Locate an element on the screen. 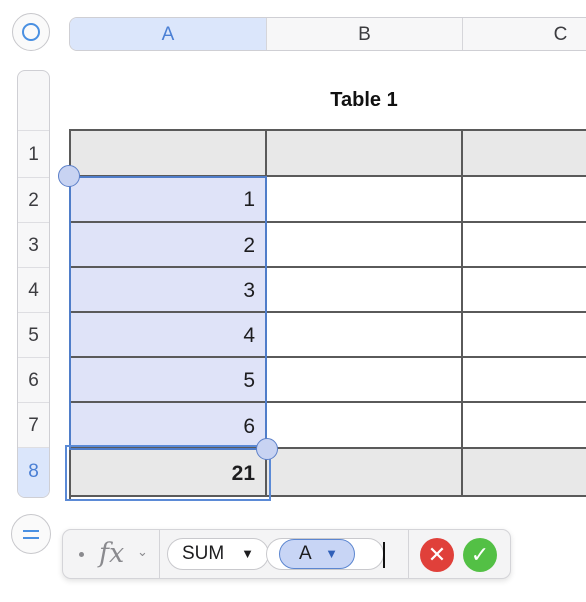  cancel-formula-button: ✕ is located at coordinates (437, 555).